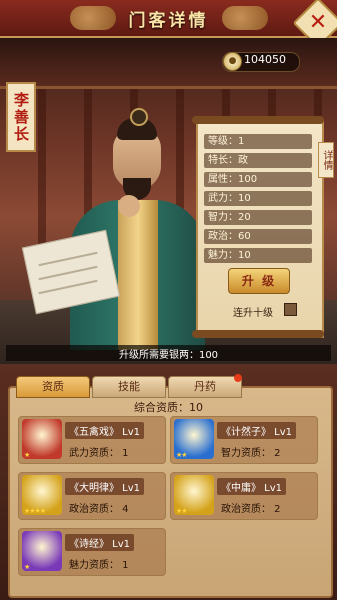 The image size is (337, 600). Describe the element at coordinates (252, 486) in the screenshot. I see `book-name: 《中庸》 Lv1` at that location.